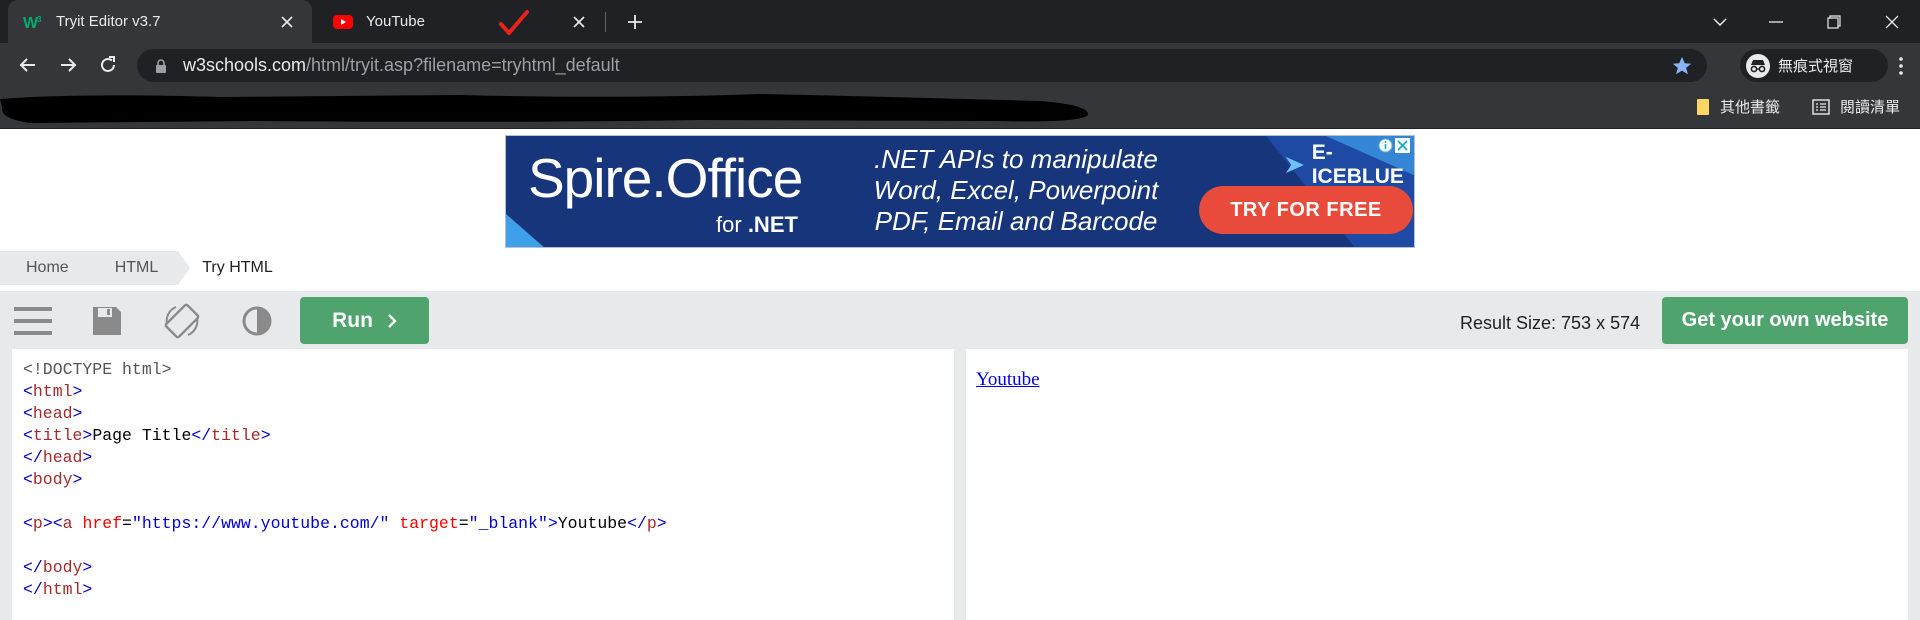 Image resolution: width=1920 pixels, height=620 pixels. I want to click on w3schools-favicon-icon: W3, so click(33, 22).